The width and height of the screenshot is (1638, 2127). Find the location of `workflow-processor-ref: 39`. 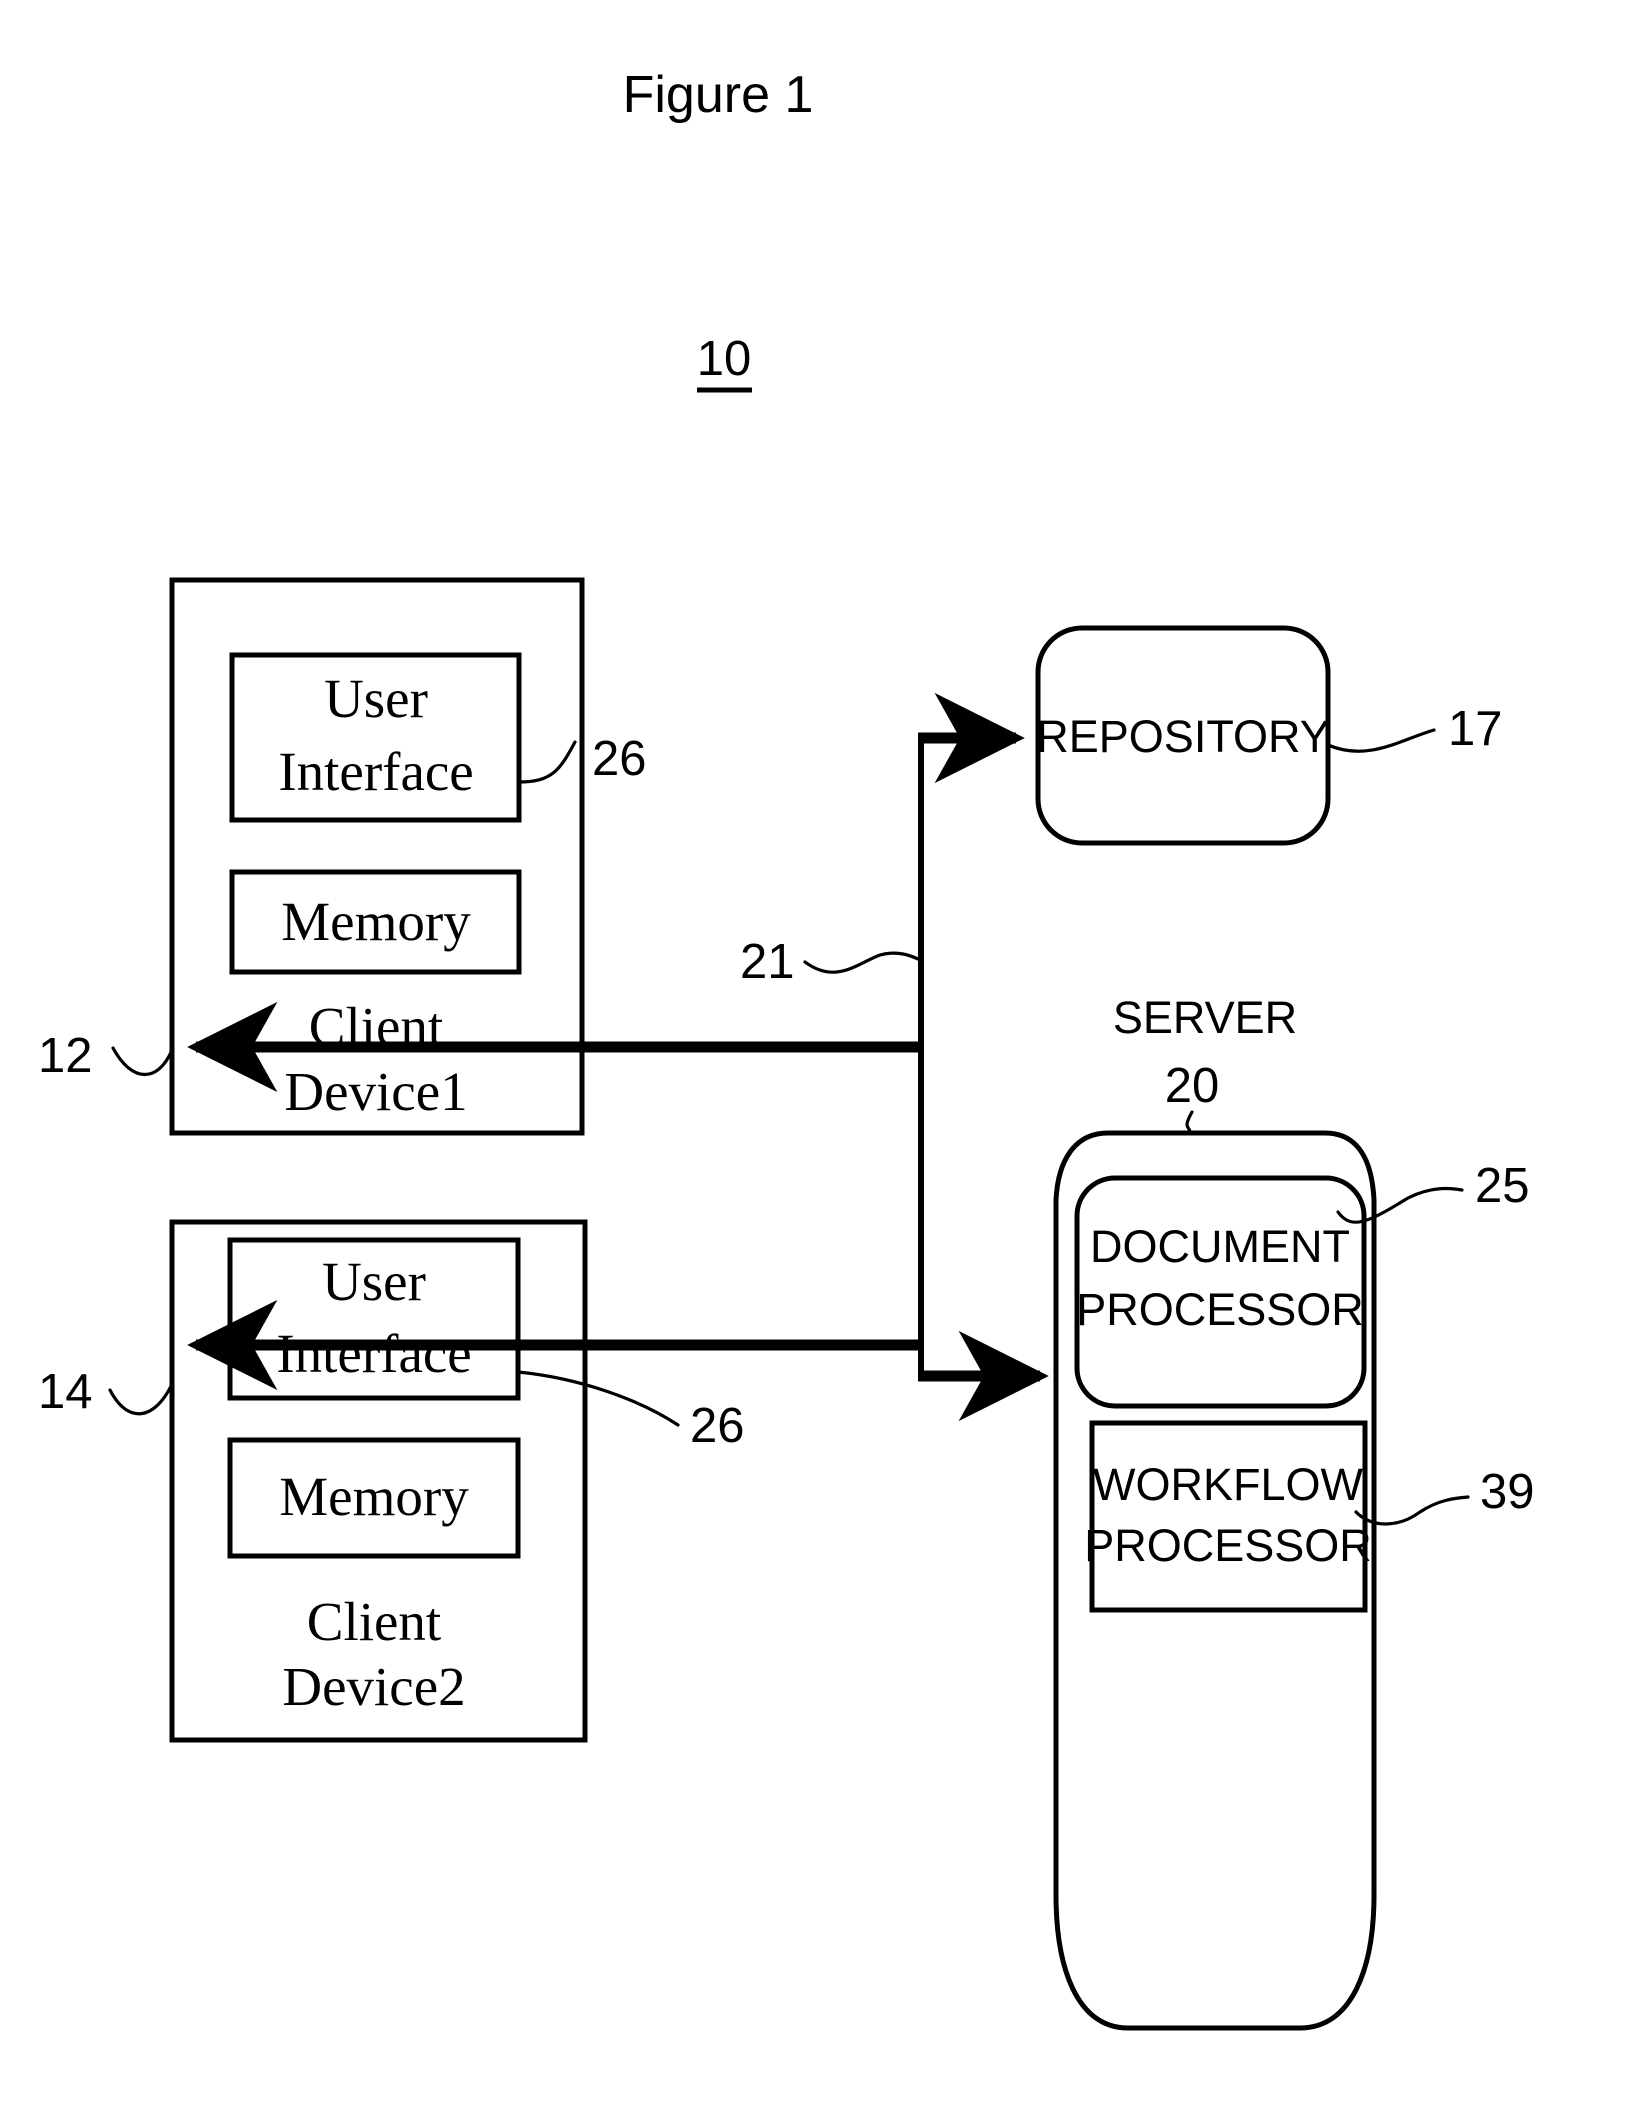

workflow-processor-ref: 39 is located at coordinates (1507, 1492).